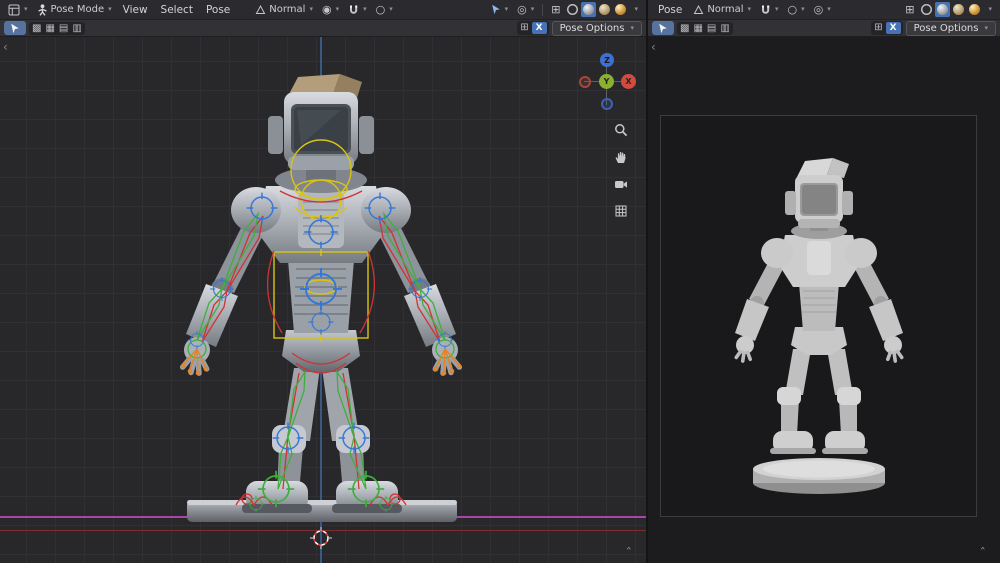 Image resolution: width=1000 pixels, height=563 pixels. I want to click on grid-ortho-button, so click(621, 211).